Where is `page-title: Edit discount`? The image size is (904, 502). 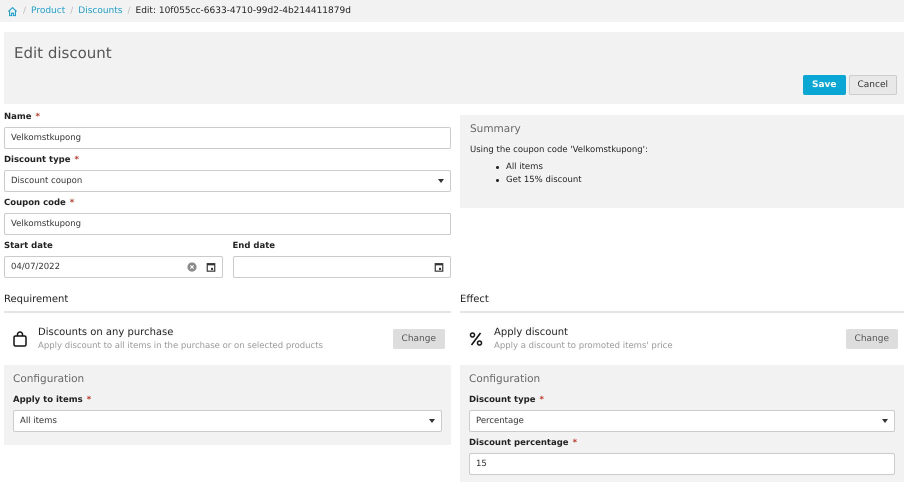
page-title: Edit discount is located at coordinates (63, 53).